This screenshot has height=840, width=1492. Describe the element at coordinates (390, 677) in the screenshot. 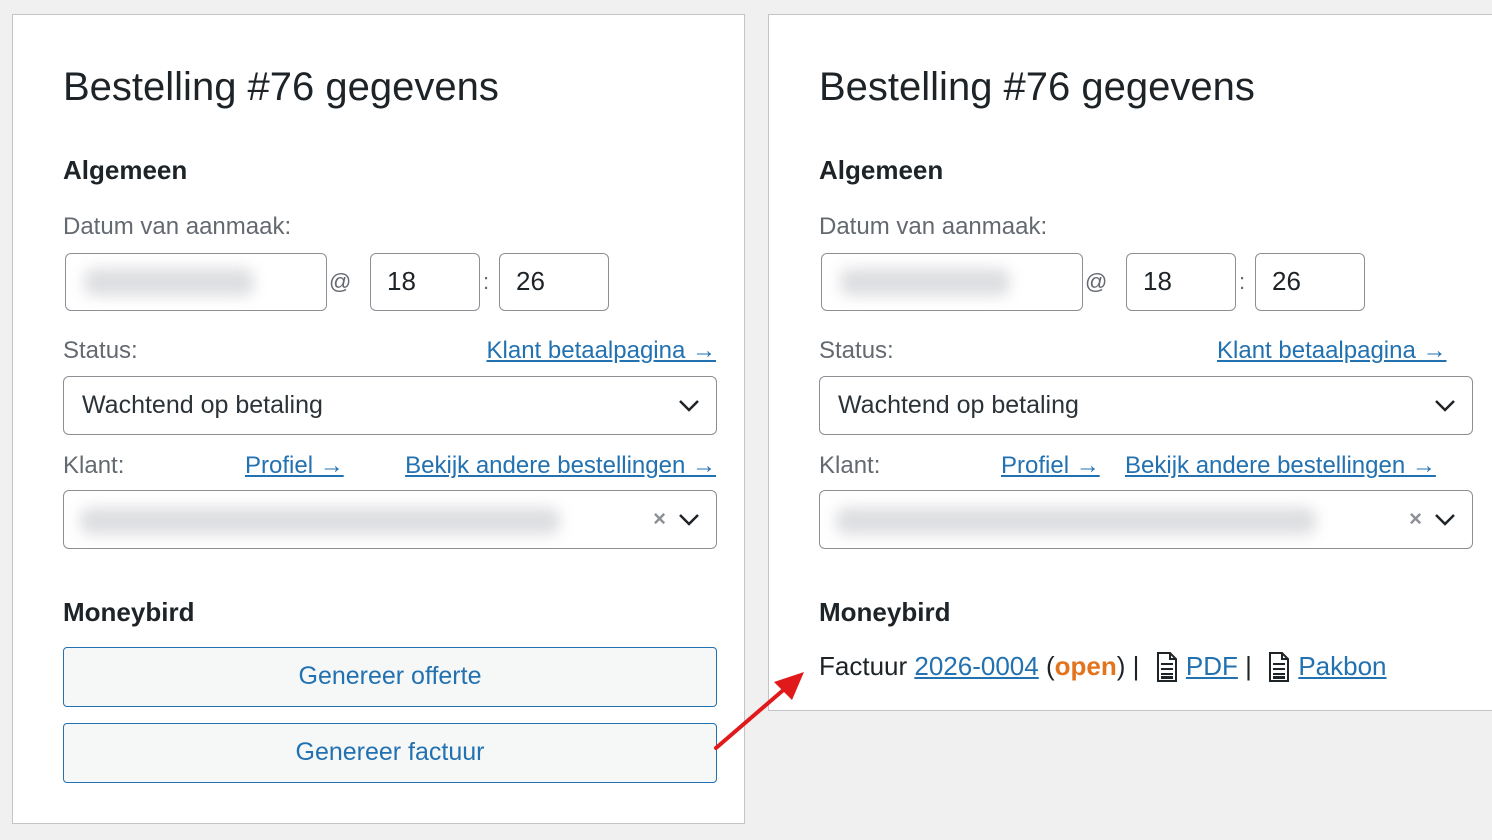

I see `generate-quote-button: Genereer offerte` at that location.